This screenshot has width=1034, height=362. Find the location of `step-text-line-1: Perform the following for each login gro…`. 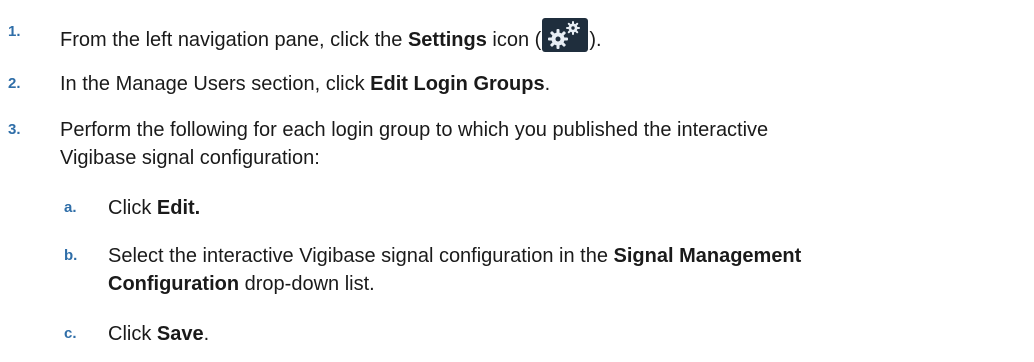

step-text-line-1: Perform the following for each login gro… is located at coordinates (414, 130).